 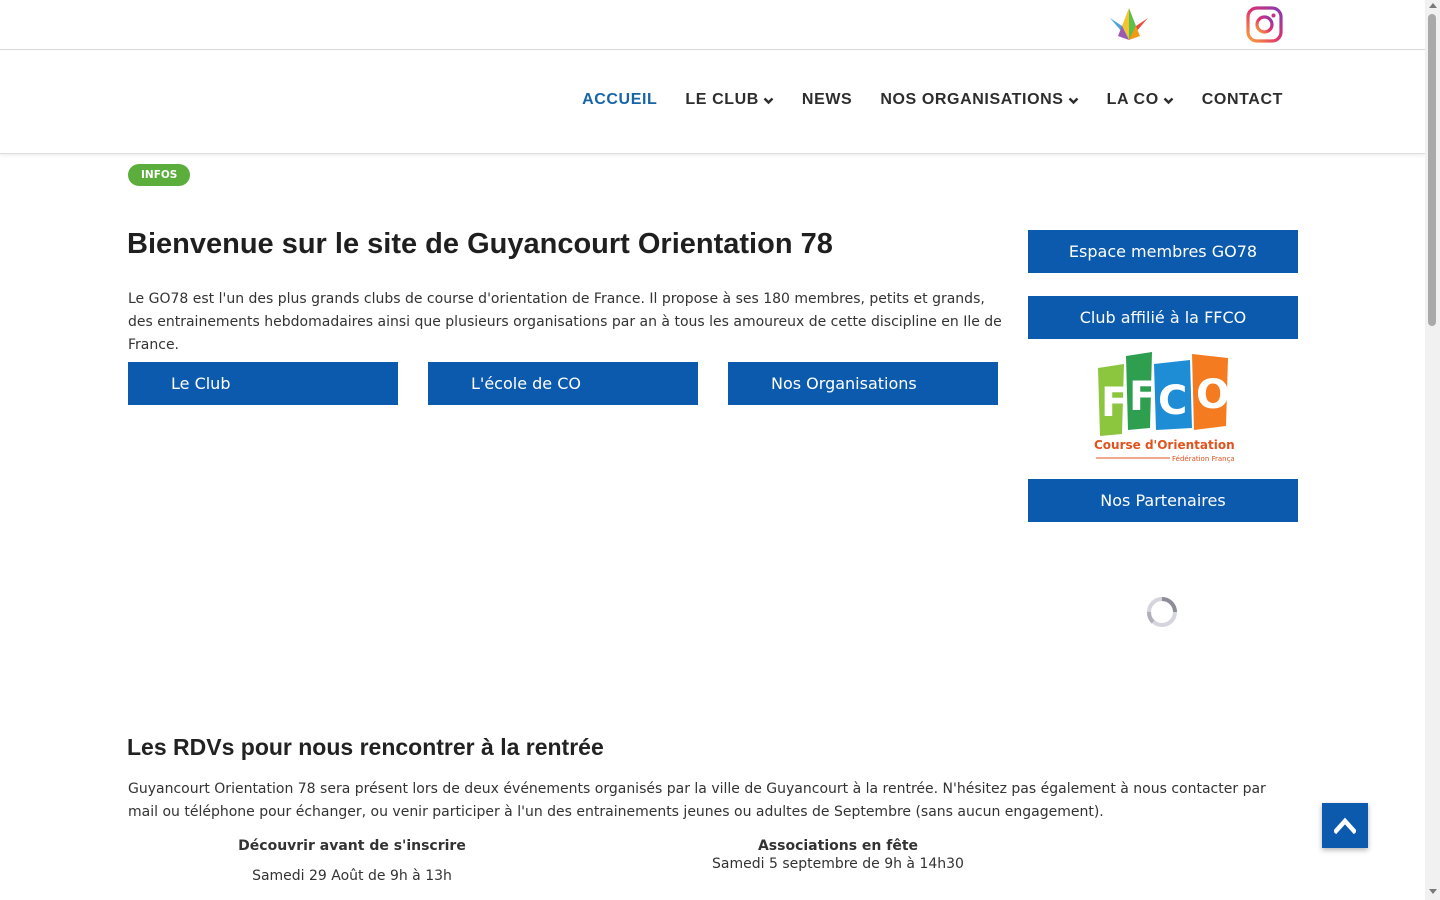 I want to click on top-bar, so click(x=712, y=25).